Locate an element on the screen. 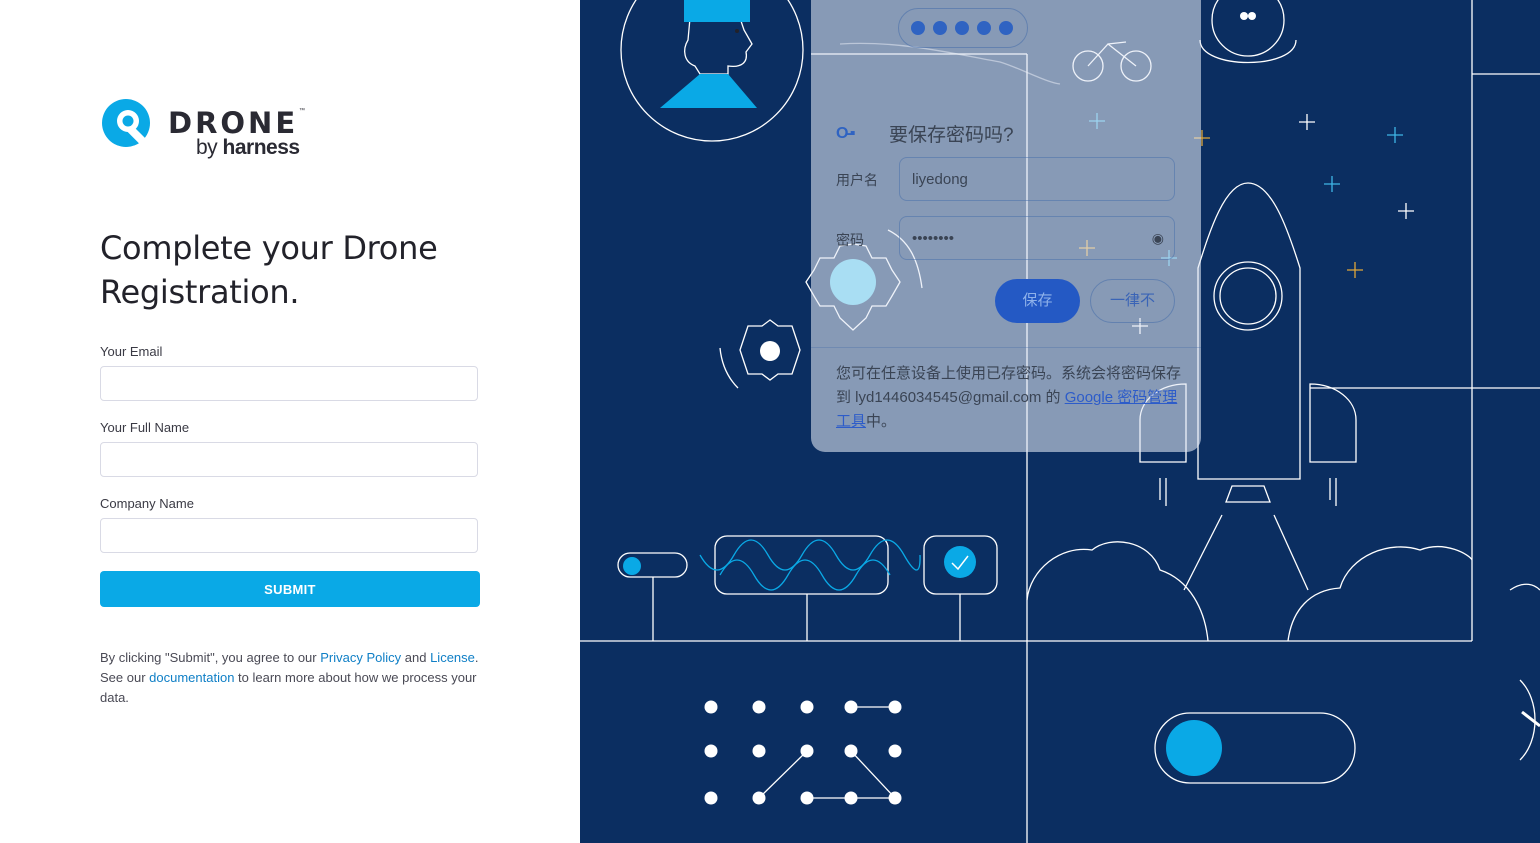 This screenshot has height=843, width=1540. legal-text-1: By clicking "Submit", you agree to our is located at coordinates (210, 657).